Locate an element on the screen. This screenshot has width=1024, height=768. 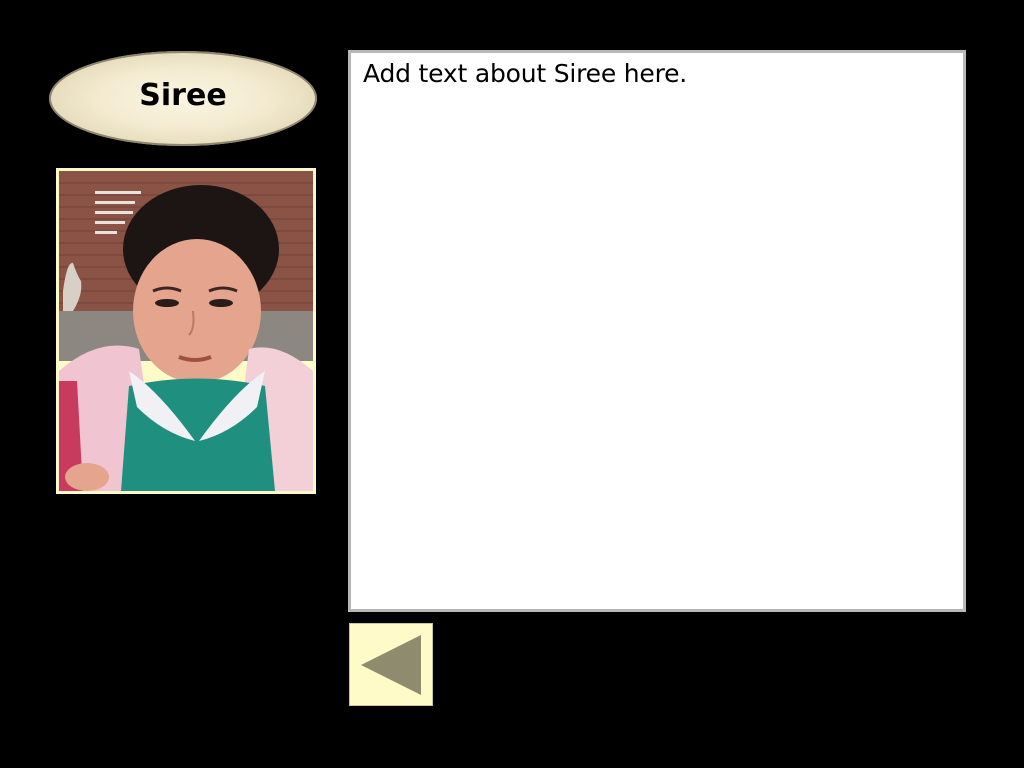
student-name-label: Siree is located at coordinates (183, 95).